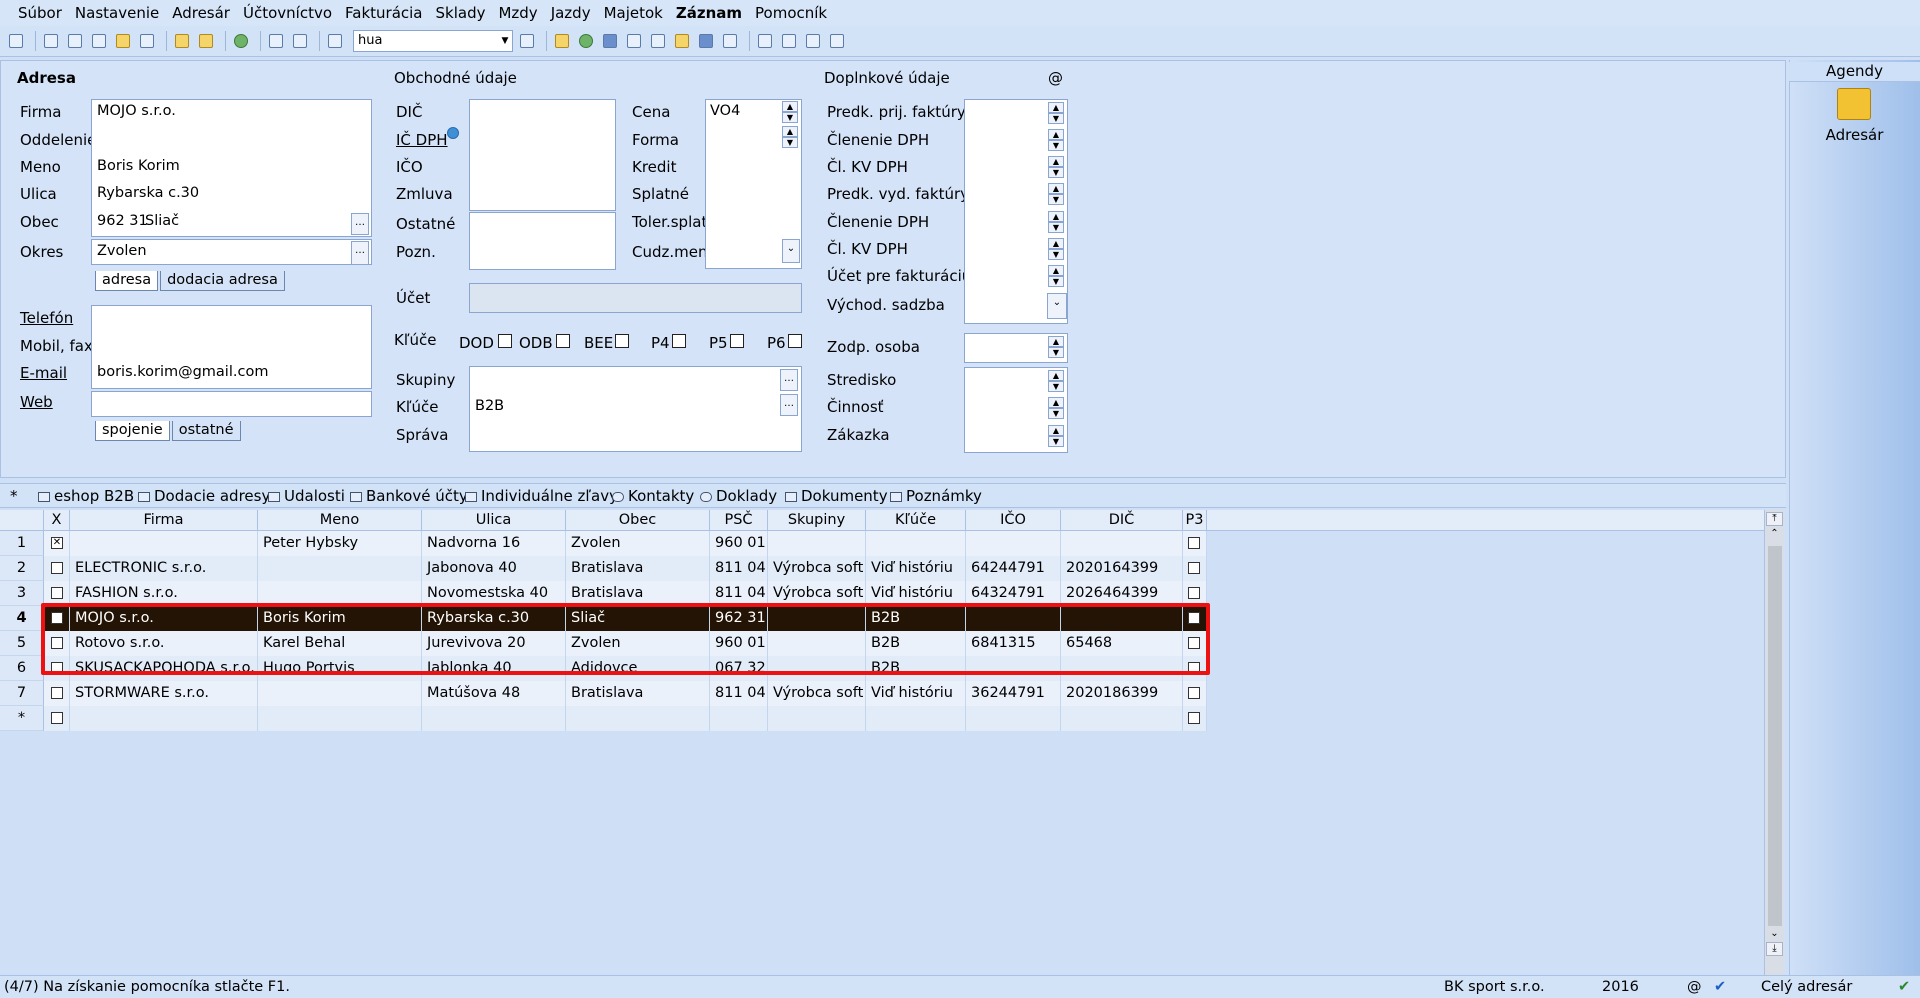 The width and height of the screenshot is (1920, 998). What do you see at coordinates (837, 41) in the screenshot?
I see `tools-icon` at bounding box center [837, 41].